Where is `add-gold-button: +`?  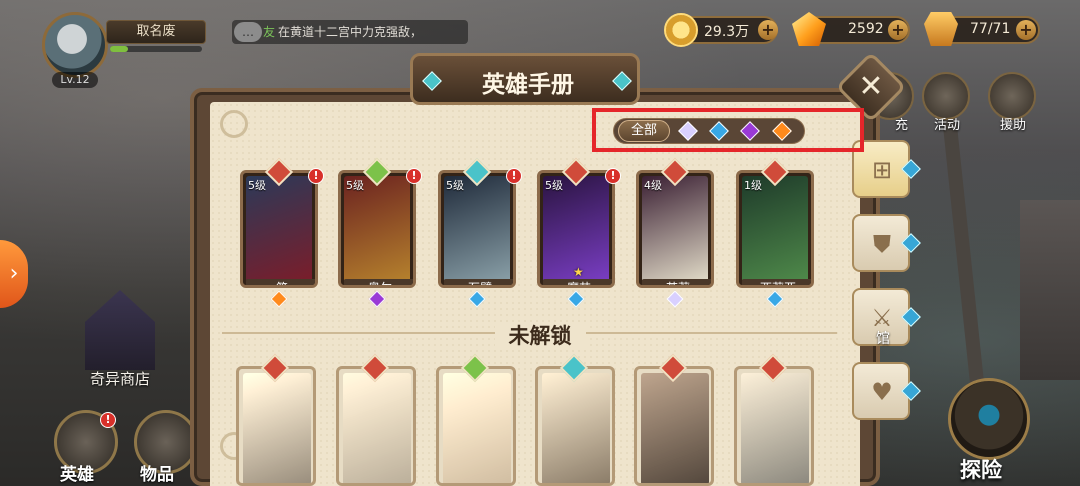 add-gold-button: + is located at coordinates (768, 30).